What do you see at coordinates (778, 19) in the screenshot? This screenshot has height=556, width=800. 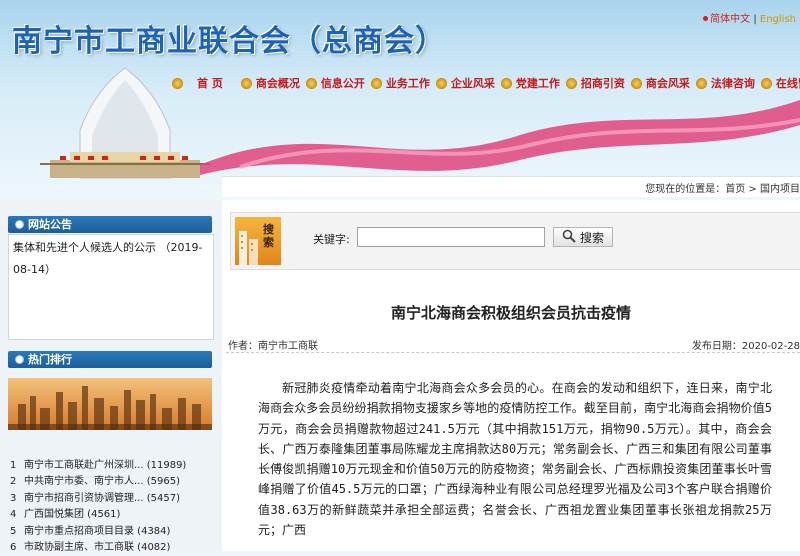 I see `lang-english-link: English` at bounding box center [778, 19].